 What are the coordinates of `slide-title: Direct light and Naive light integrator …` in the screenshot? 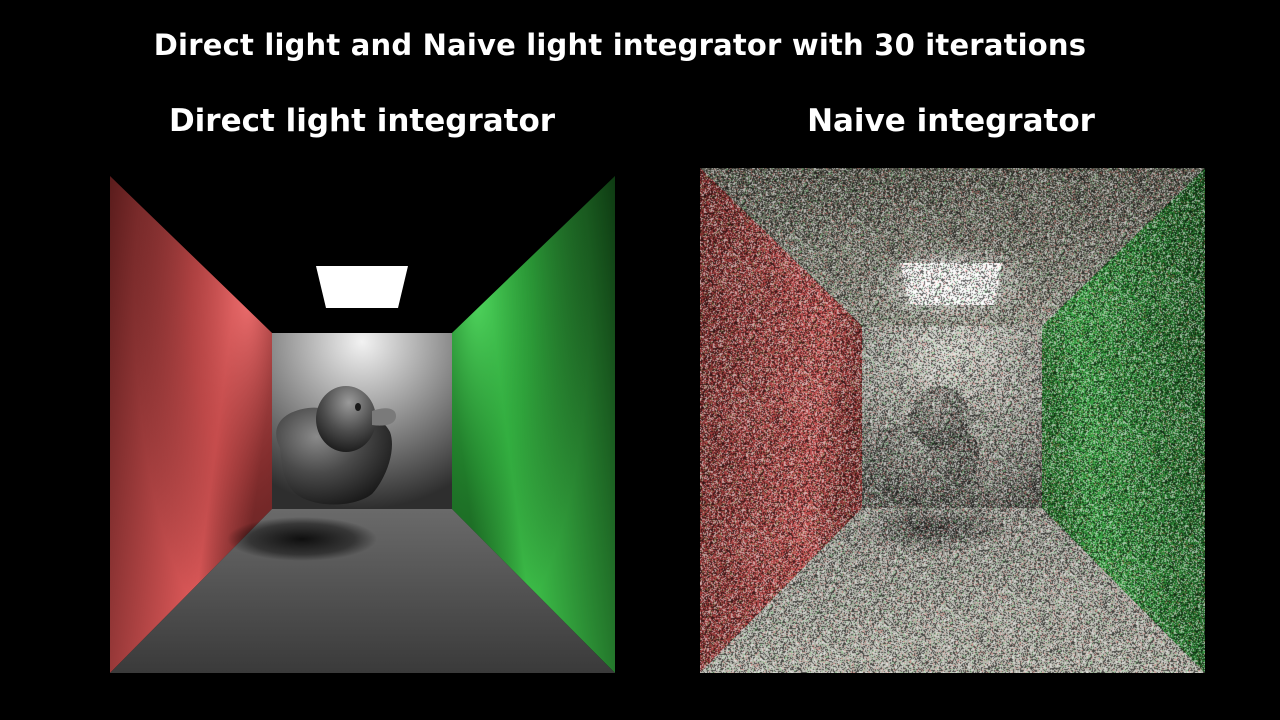 It's located at (620, 45).